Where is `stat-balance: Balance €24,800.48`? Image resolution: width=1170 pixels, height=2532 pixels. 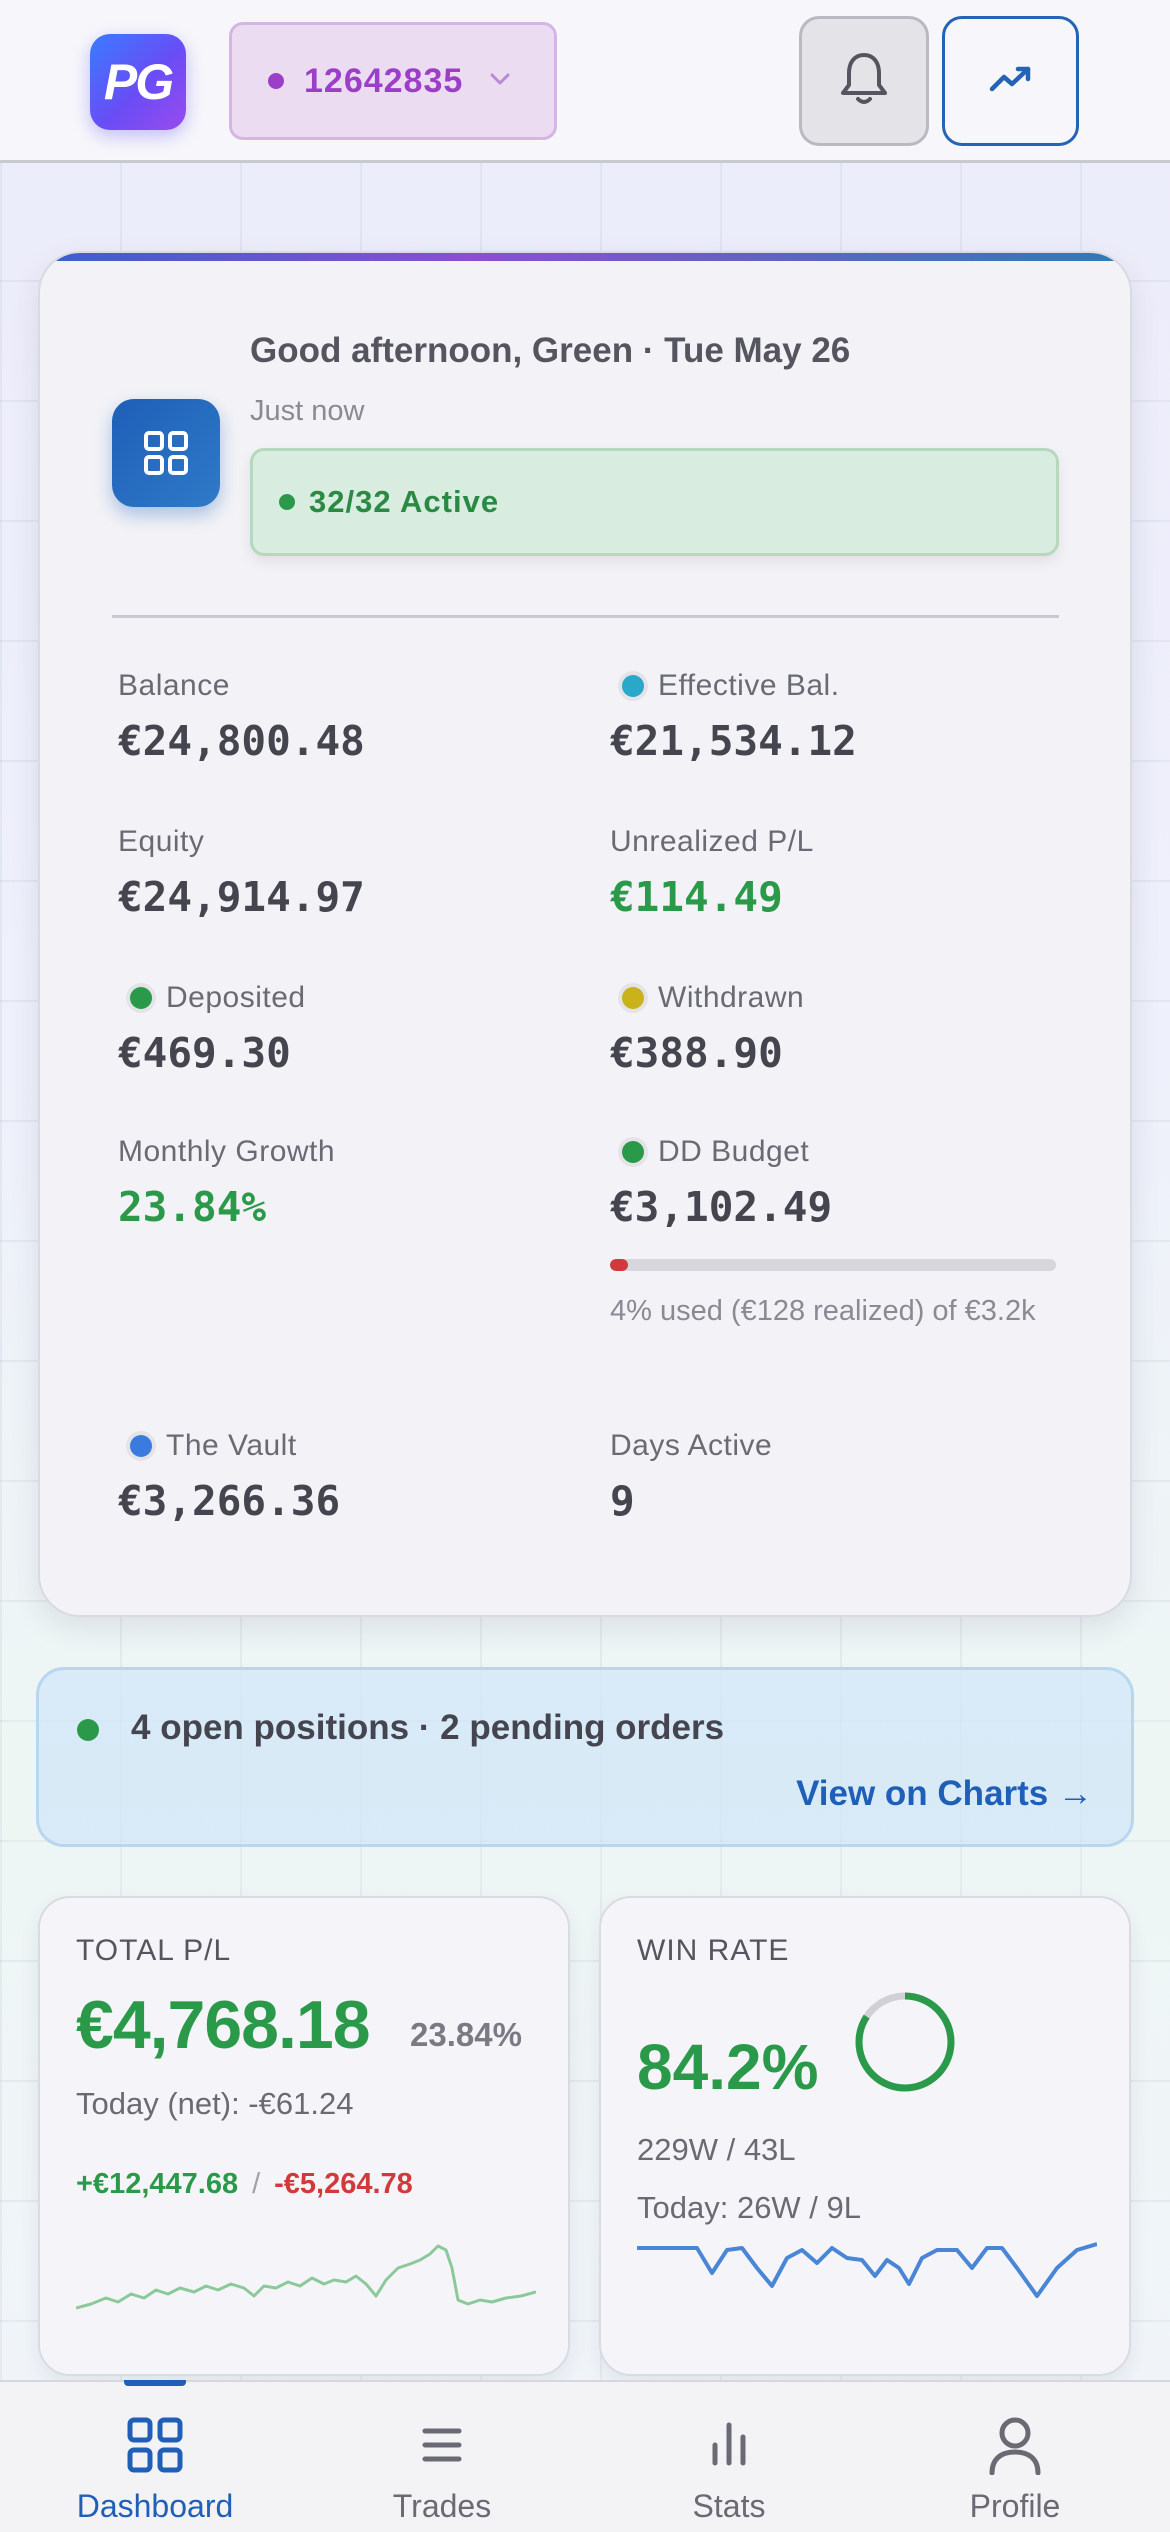 stat-balance: Balance €24,800.48 is located at coordinates (241, 717).